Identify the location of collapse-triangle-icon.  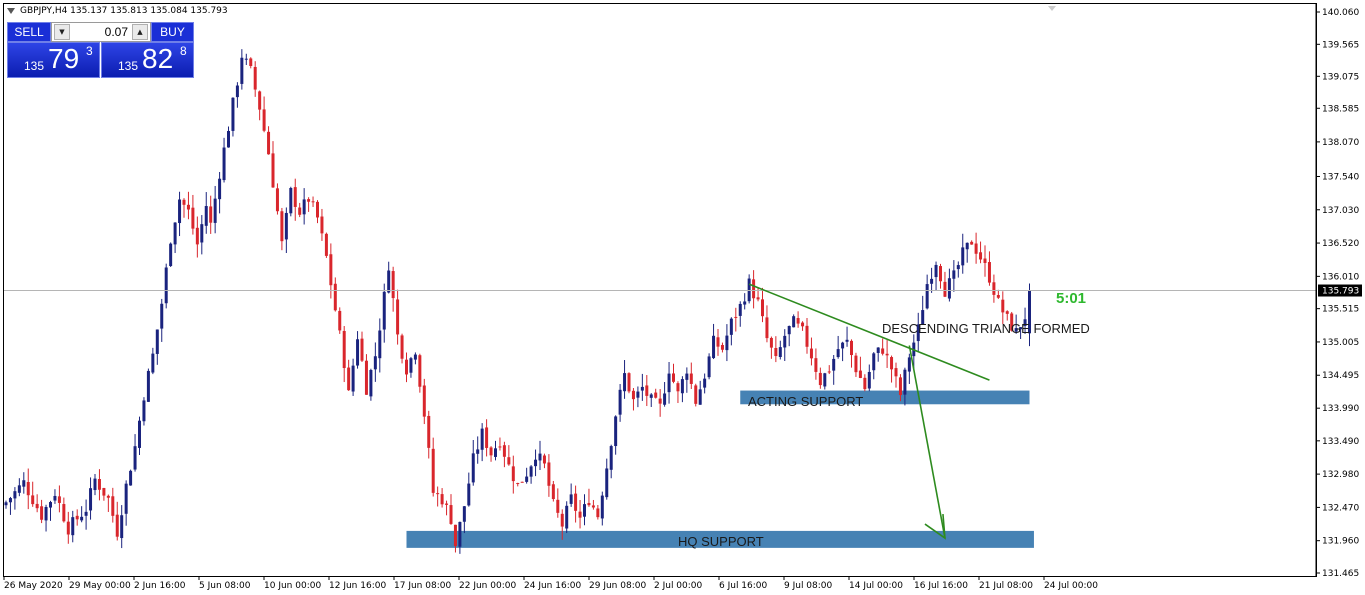
(11, 11).